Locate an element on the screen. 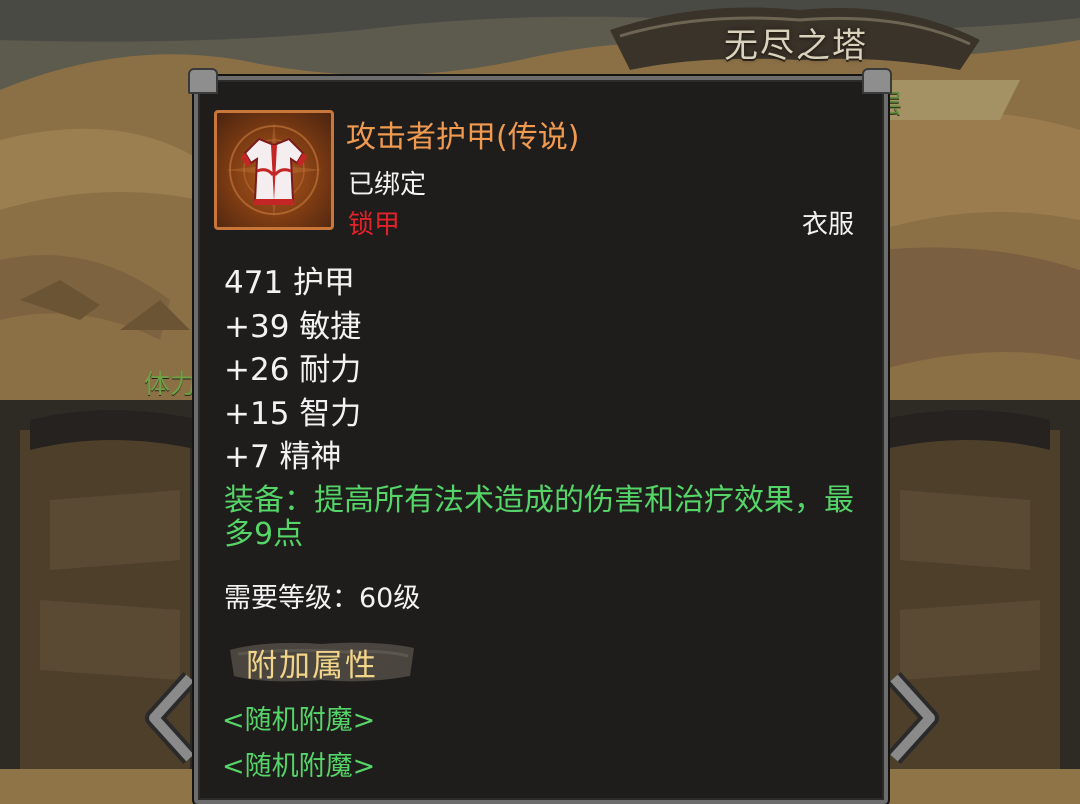 The image size is (1080, 804). stat-spirit: +7 精神 is located at coordinates (283, 457).